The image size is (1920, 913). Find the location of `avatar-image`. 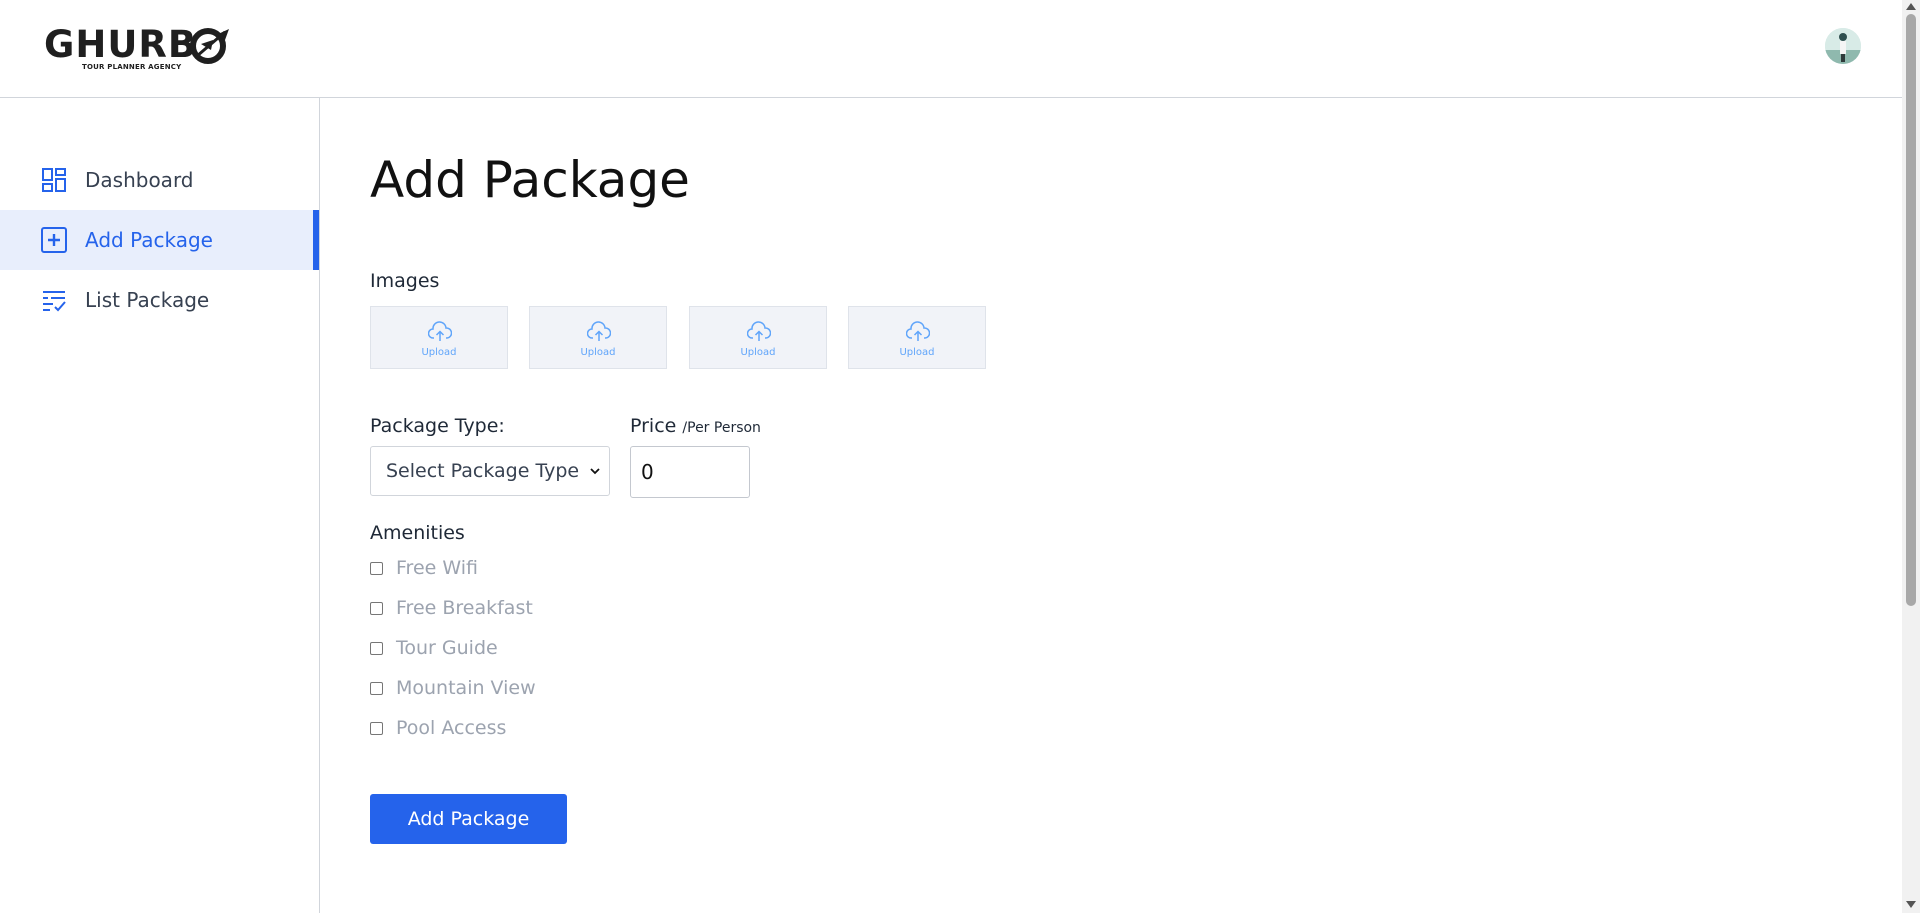

avatar-image is located at coordinates (1843, 46).